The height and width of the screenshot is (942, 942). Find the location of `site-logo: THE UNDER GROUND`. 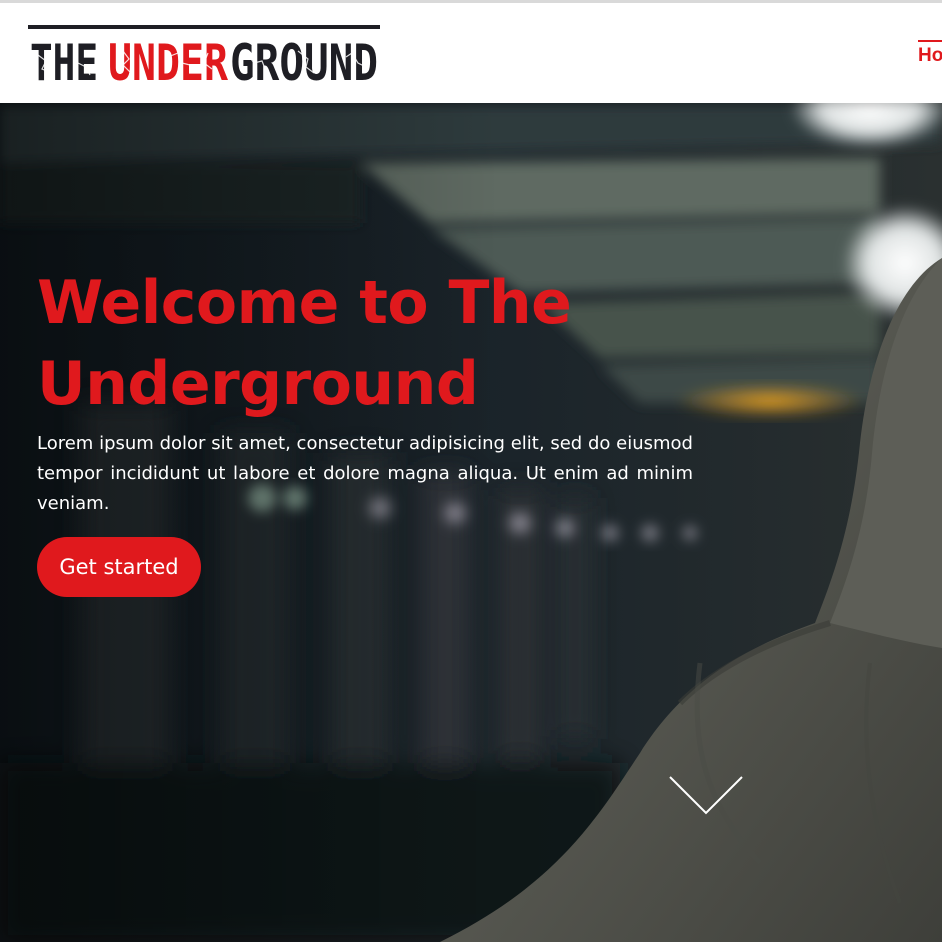

site-logo: THE UNDER GROUND is located at coordinates (204, 54).